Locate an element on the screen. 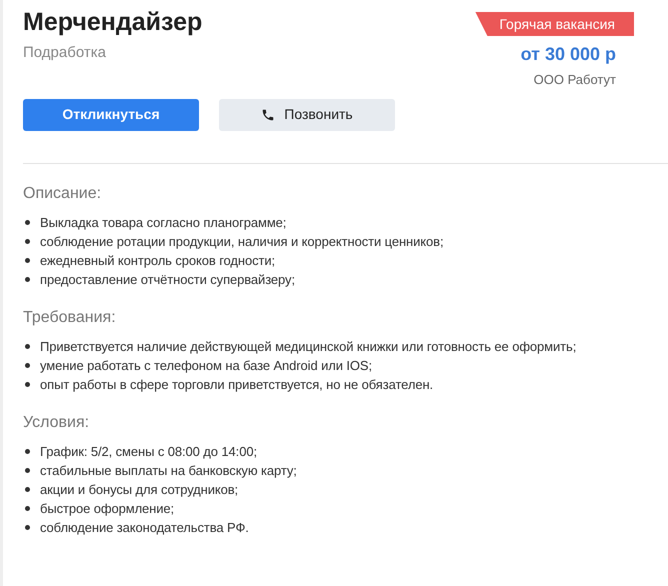 This screenshot has width=668, height=586. list-item-text: ежедневный контроль сроков годности; is located at coordinates (158, 261).